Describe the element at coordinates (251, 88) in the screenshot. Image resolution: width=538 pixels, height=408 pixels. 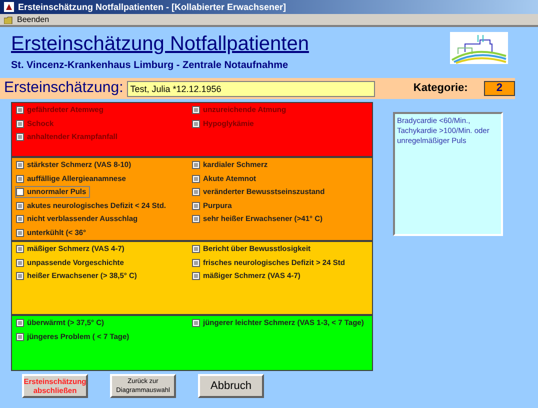
I see `patient-field: Test, Julia *12.12.1956` at that location.